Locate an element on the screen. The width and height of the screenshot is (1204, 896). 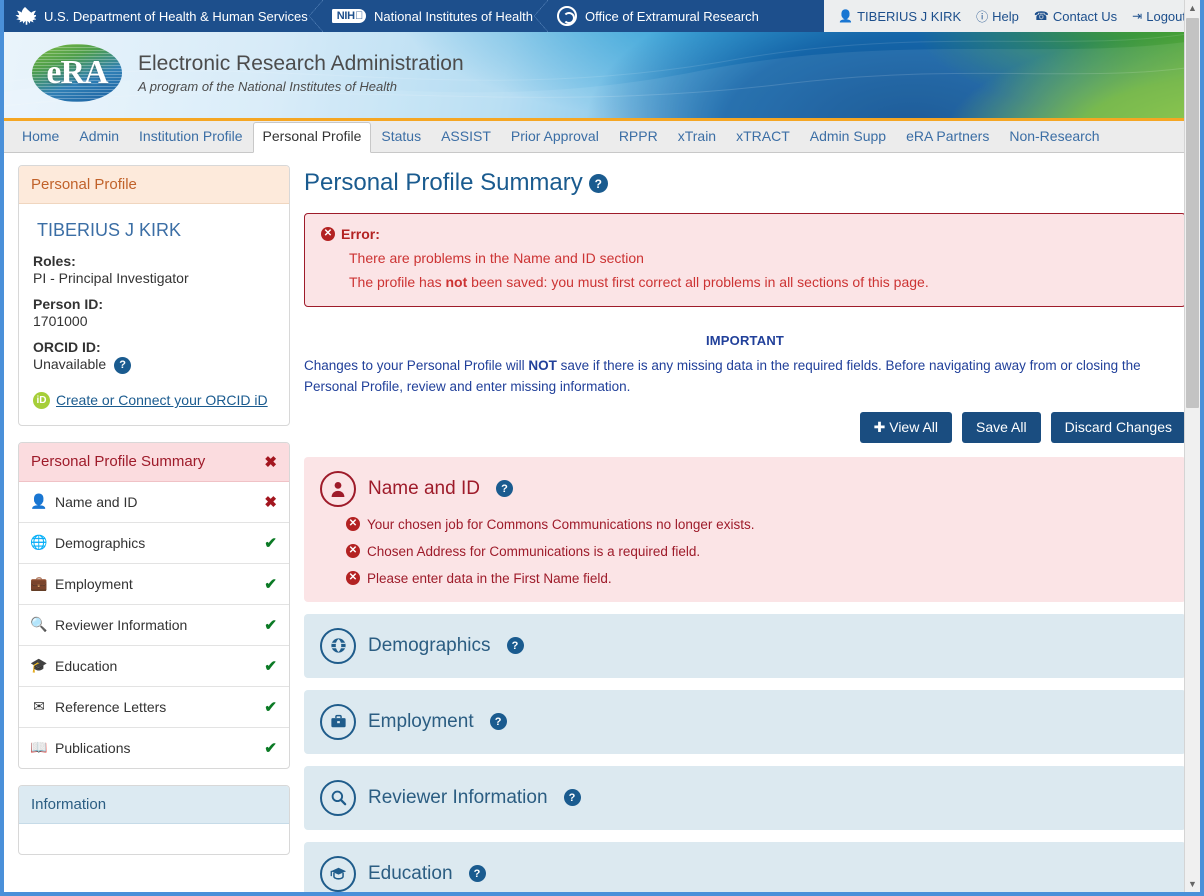
sidebar-item-employment: 💼 Employment ✔ is located at coordinates (154, 584).